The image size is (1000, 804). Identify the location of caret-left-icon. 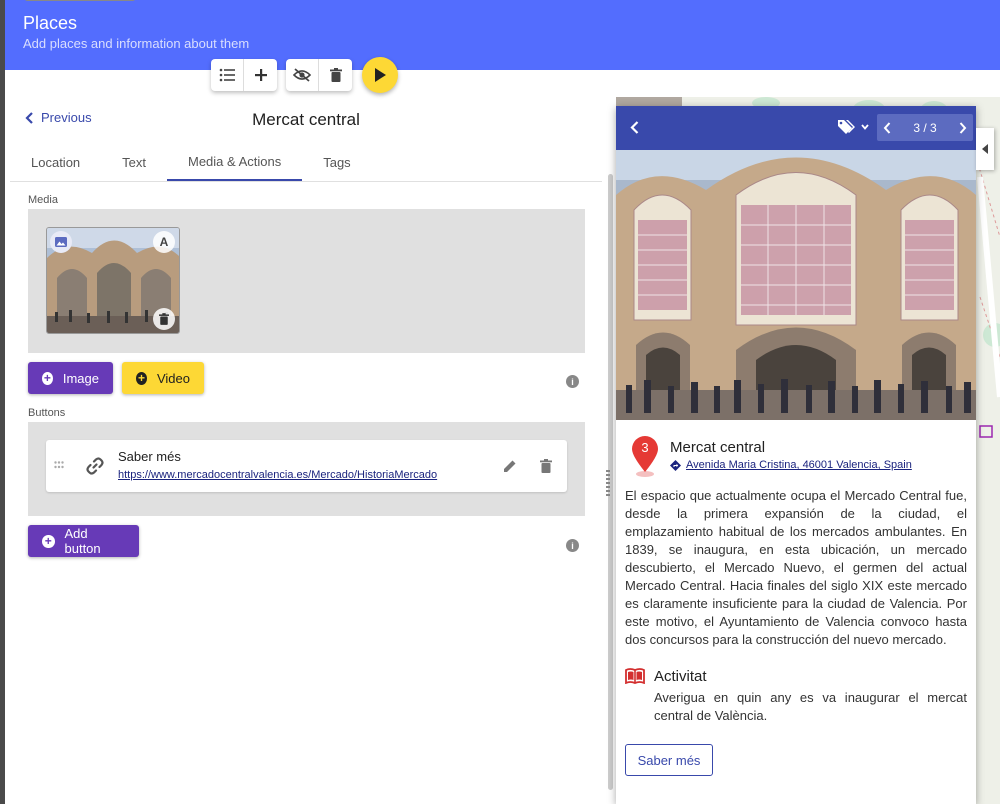
(985, 149).